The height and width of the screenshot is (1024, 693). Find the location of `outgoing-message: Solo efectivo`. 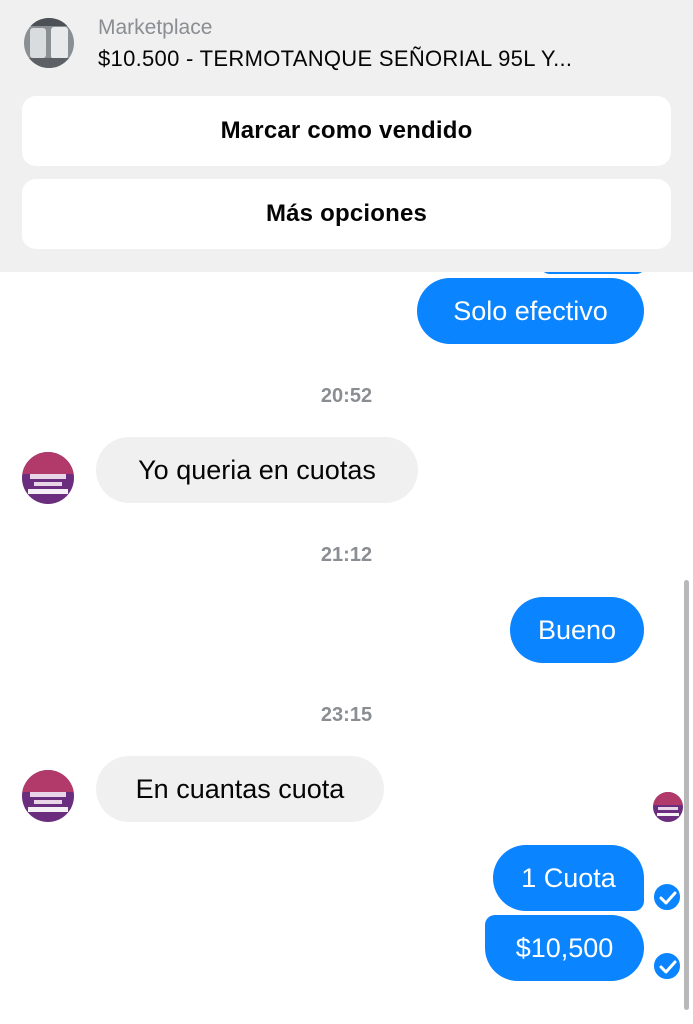

outgoing-message: Solo efectivo is located at coordinates (530, 311).